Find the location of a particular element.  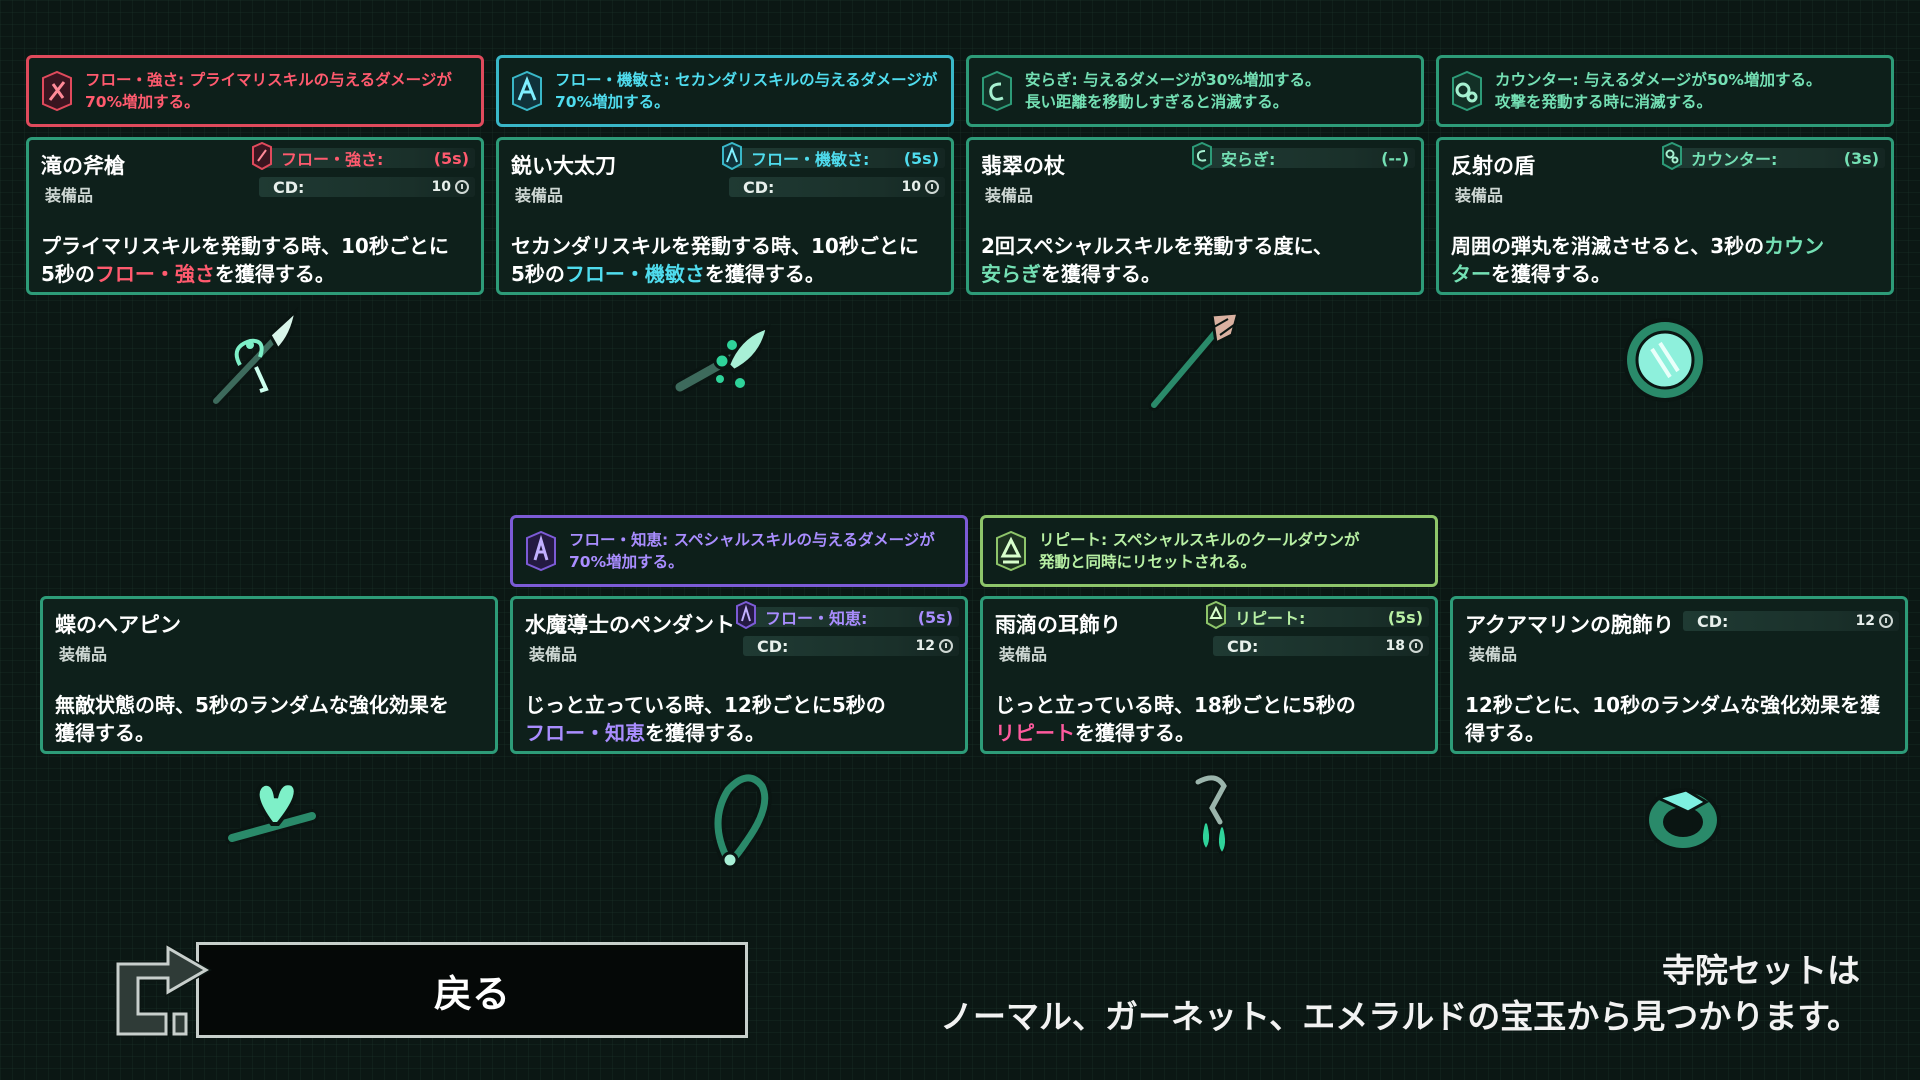

item-description: 12秒ごとに、10秒のランダムな強化効果を獲 得する。 is located at coordinates (1680, 719).